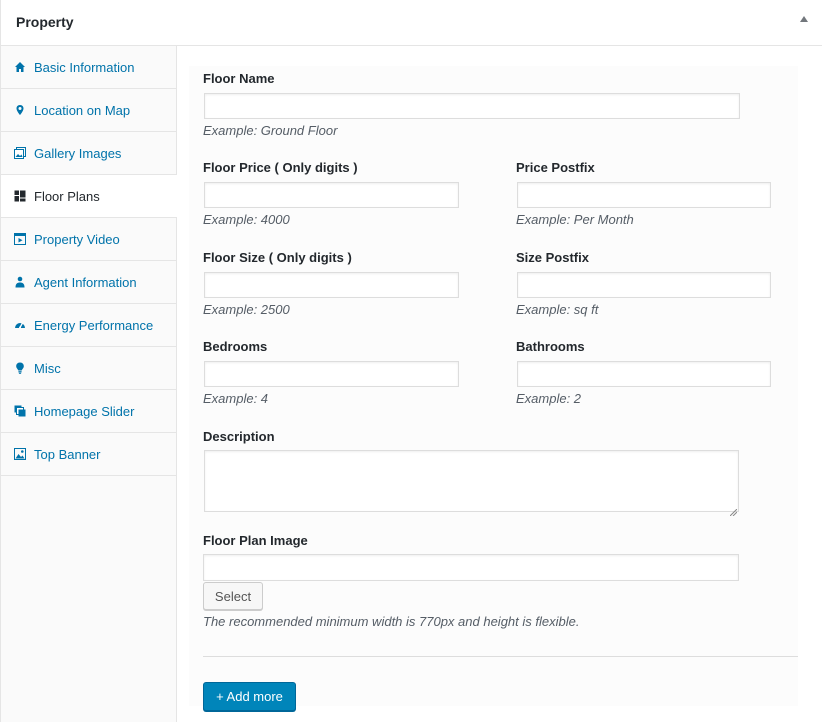 Image resolution: width=822 pixels, height=722 pixels. I want to click on resize-grip-icon, so click(733, 510).